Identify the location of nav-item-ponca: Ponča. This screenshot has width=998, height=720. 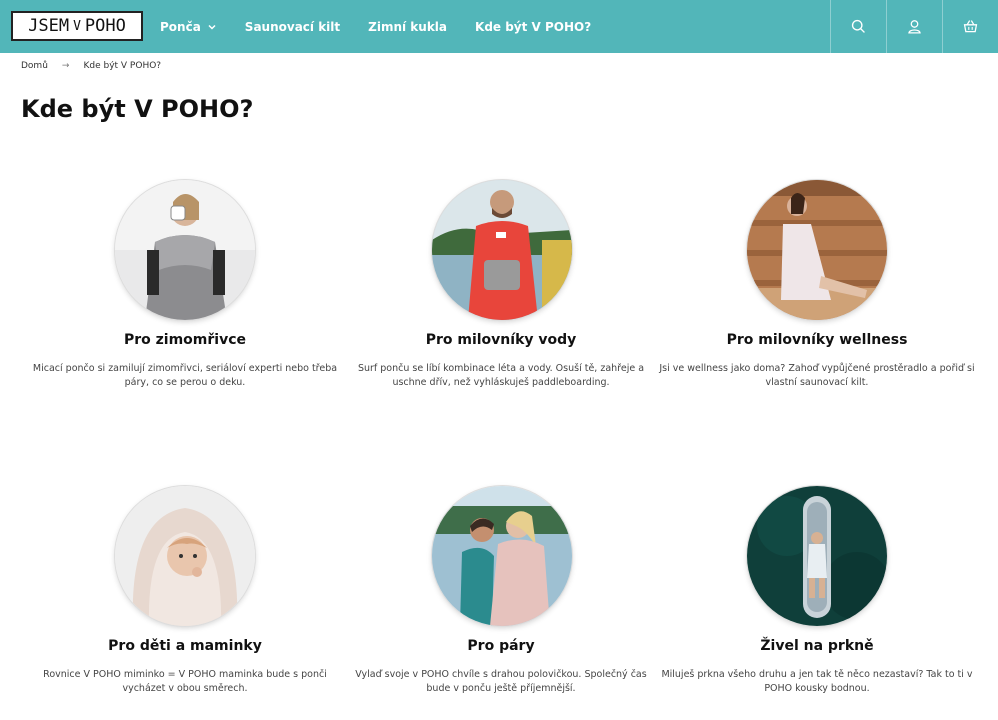
(188, 27).